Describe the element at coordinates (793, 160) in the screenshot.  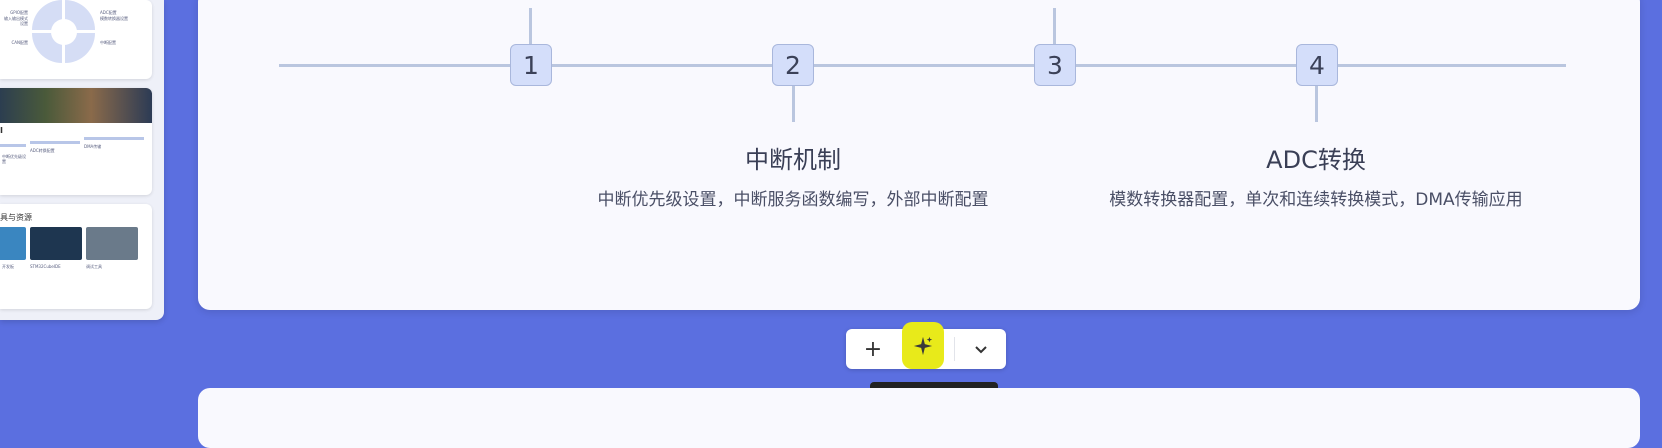
I see `step-title-2: 中断机制` at that location.